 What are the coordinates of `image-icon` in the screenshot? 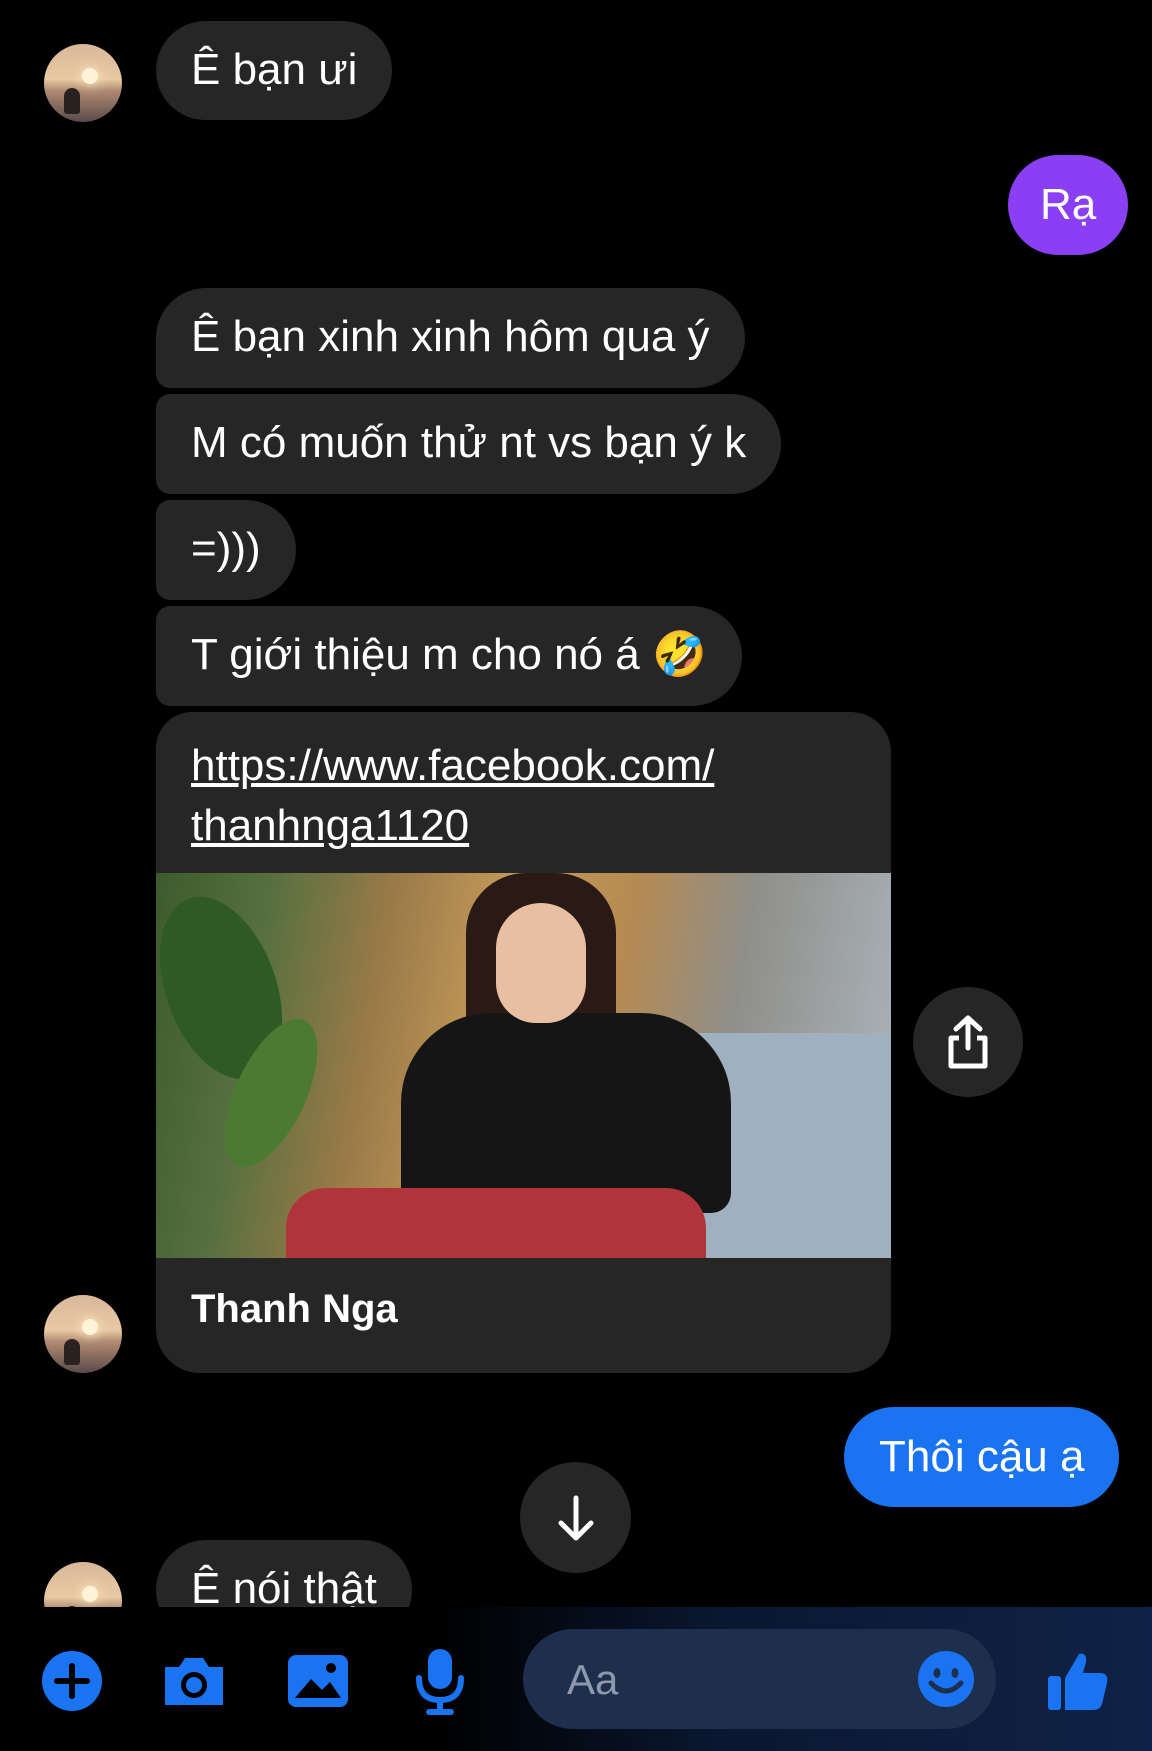 It's located at (318, 1681).